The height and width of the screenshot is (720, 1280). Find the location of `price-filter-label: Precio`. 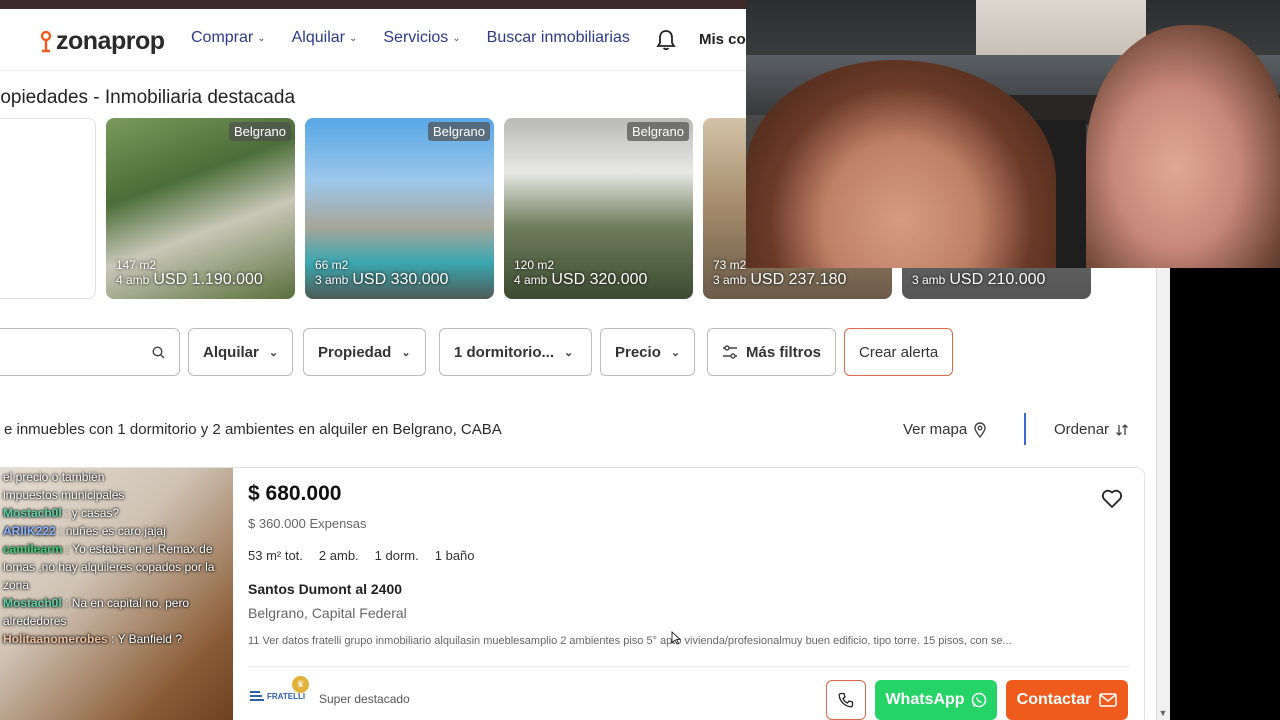

price-filter-label: Precio is located at coordinates (638, 352).